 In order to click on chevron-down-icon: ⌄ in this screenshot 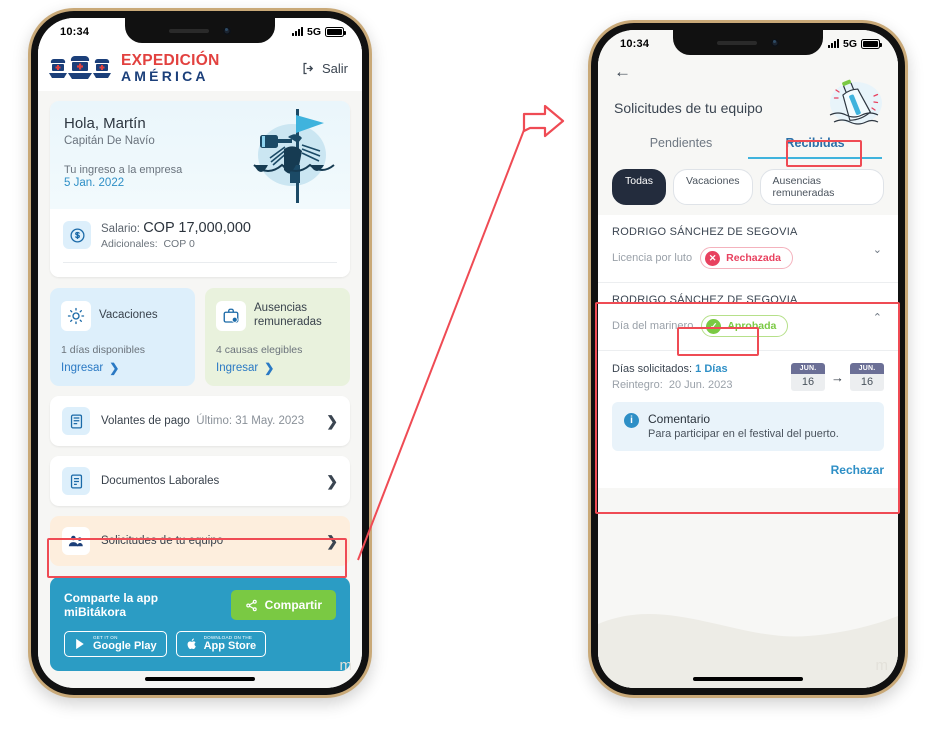, I will do `click(877, 249)`.